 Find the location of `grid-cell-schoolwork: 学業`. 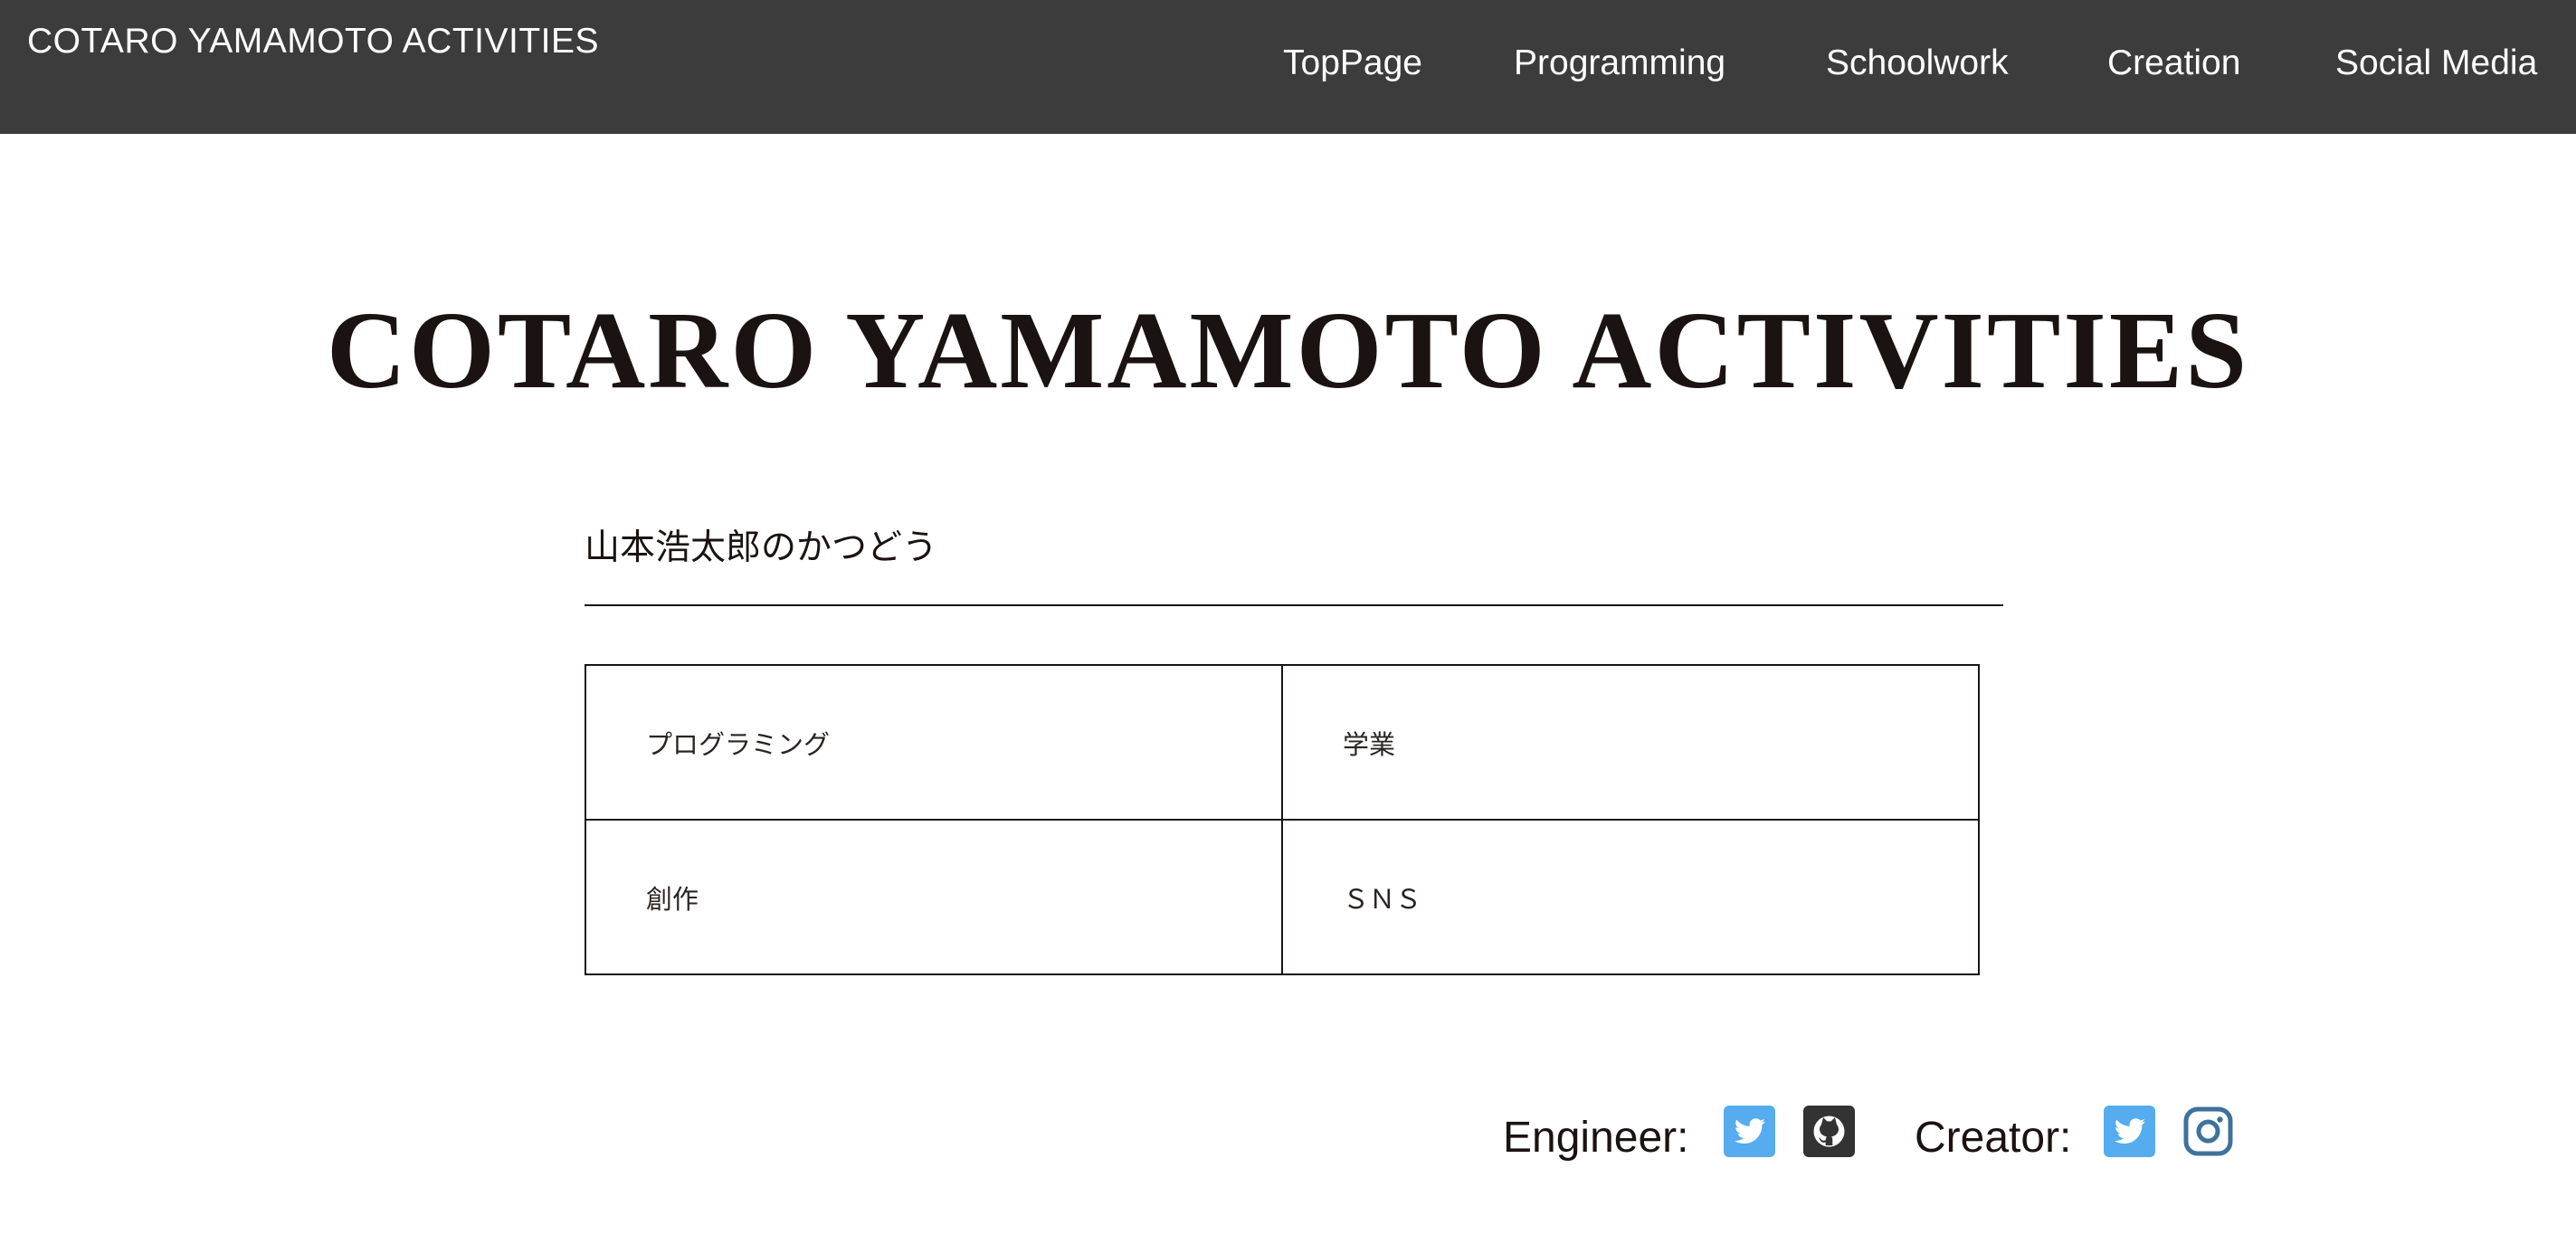

grid-cell-schoolwork: 学業 is located at coordinates (1631, 743).